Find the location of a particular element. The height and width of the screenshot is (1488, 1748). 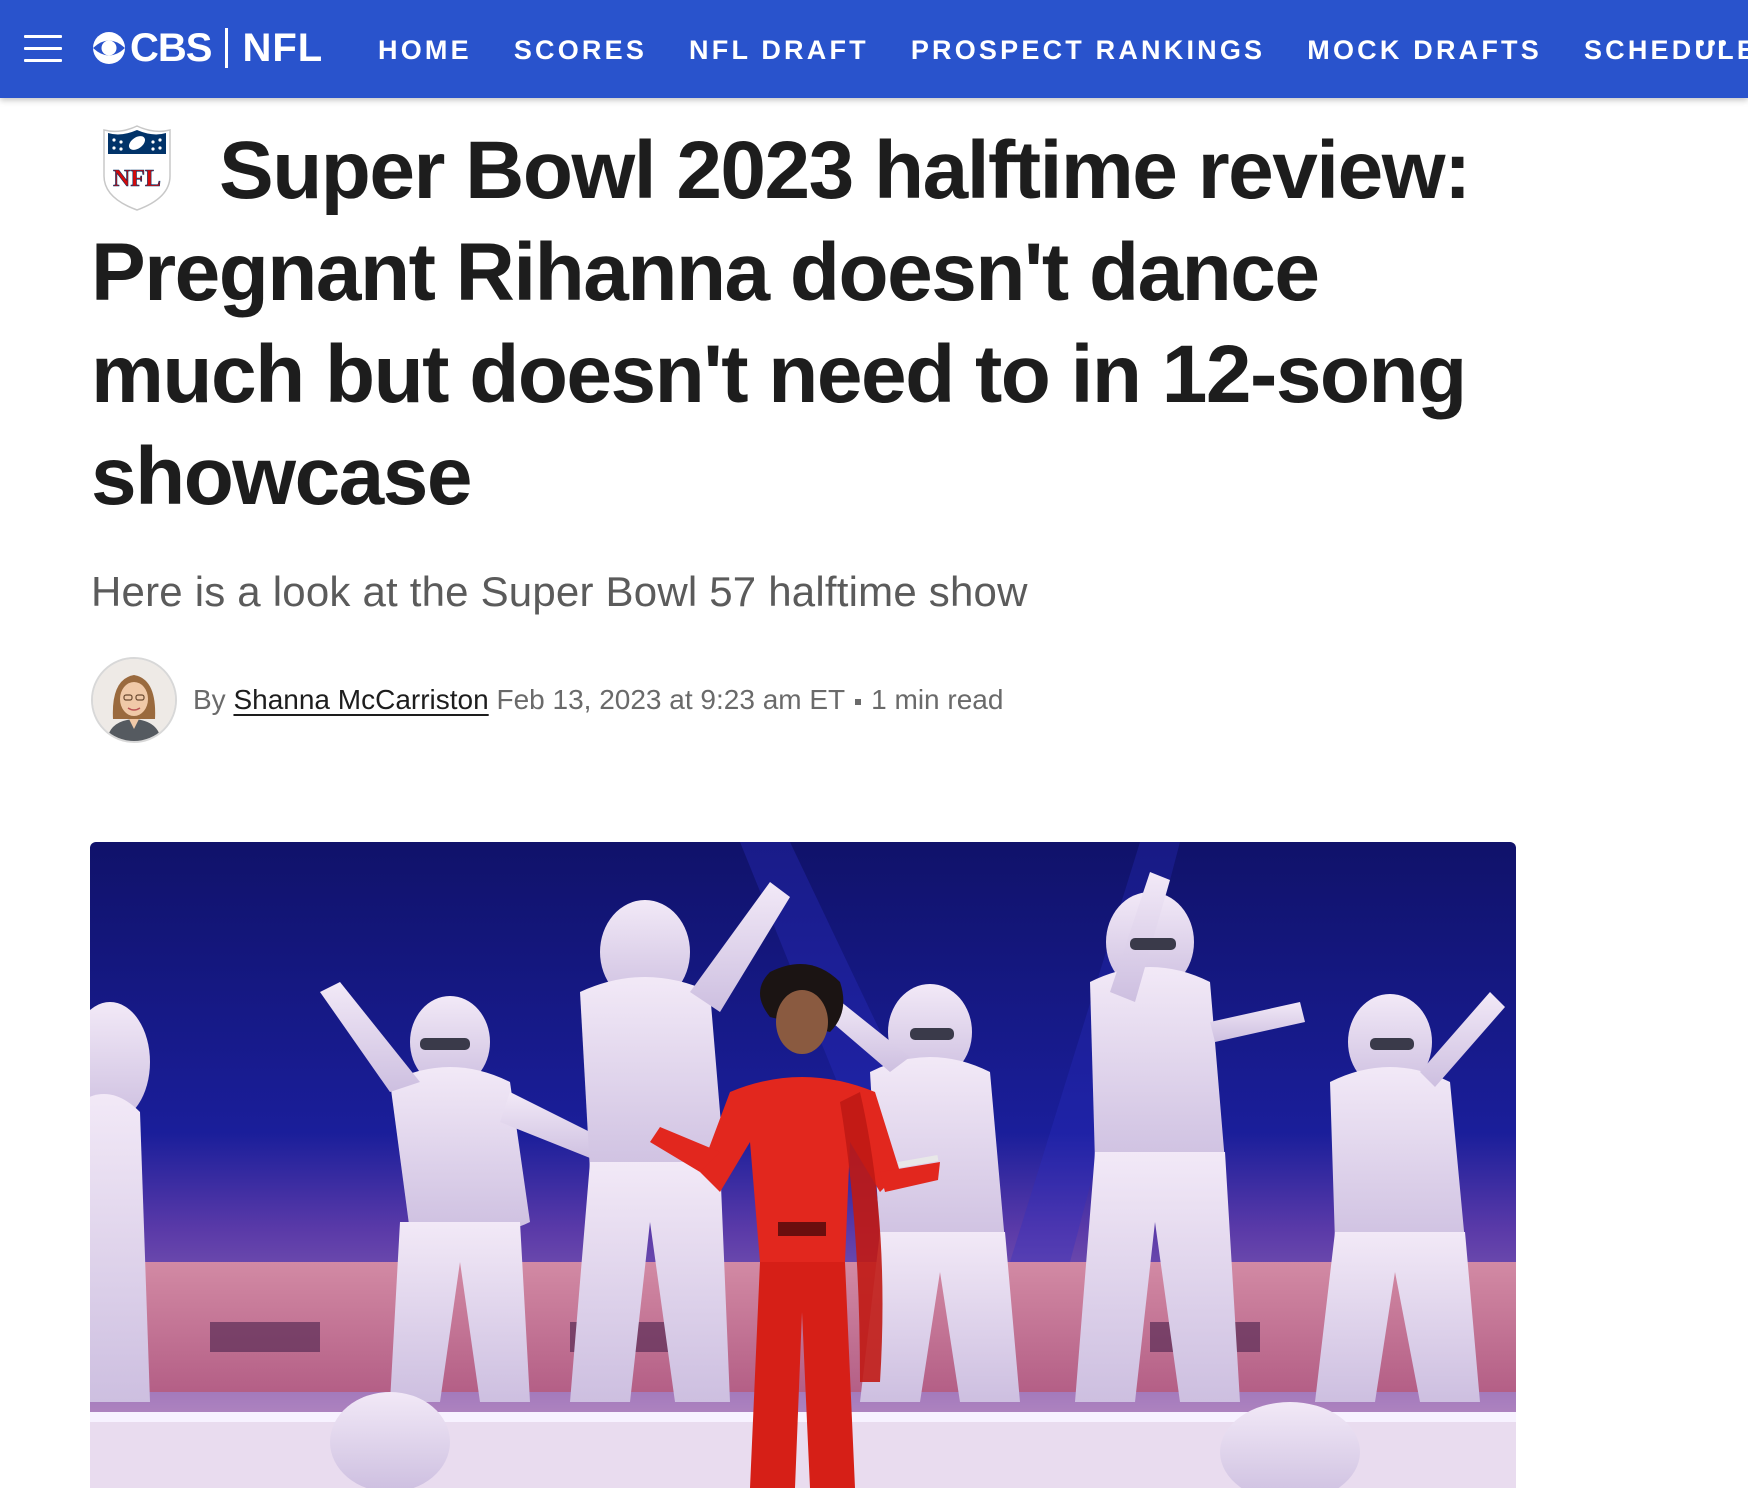

more-dots-icon is located at coordinates (1712, 43).